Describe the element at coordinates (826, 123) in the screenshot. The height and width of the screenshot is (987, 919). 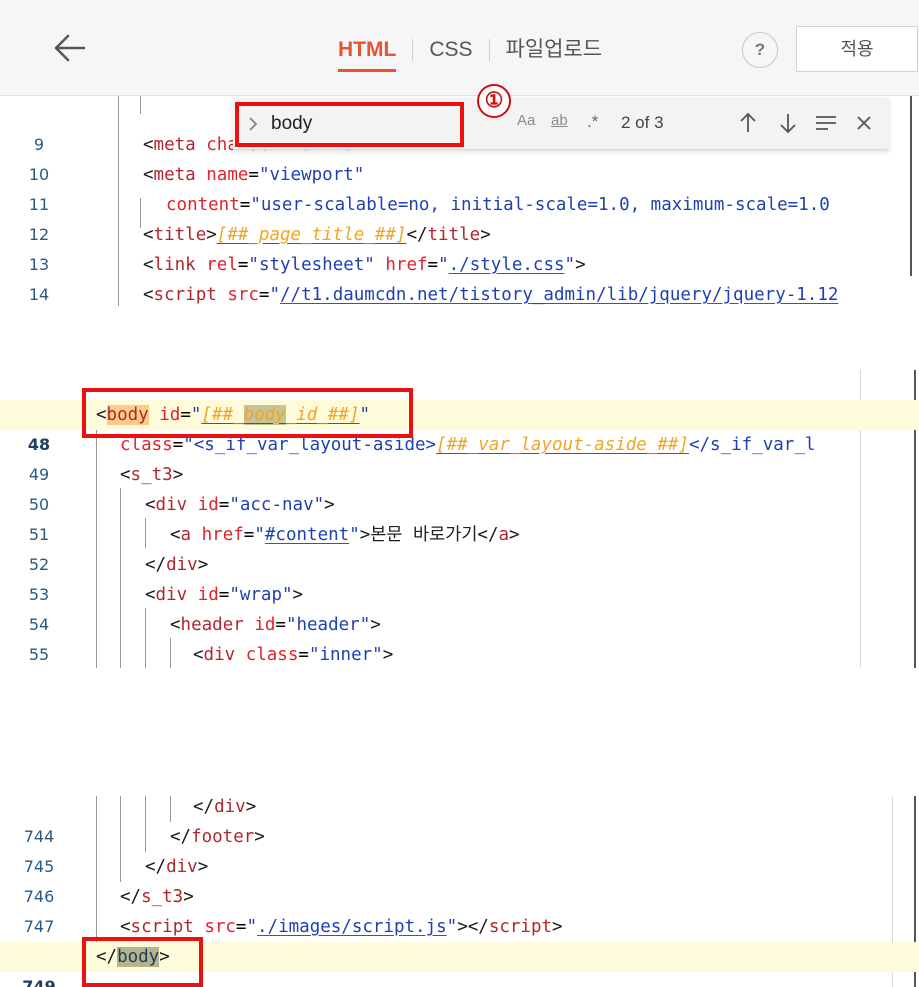
I see `selection-icon` at that location.